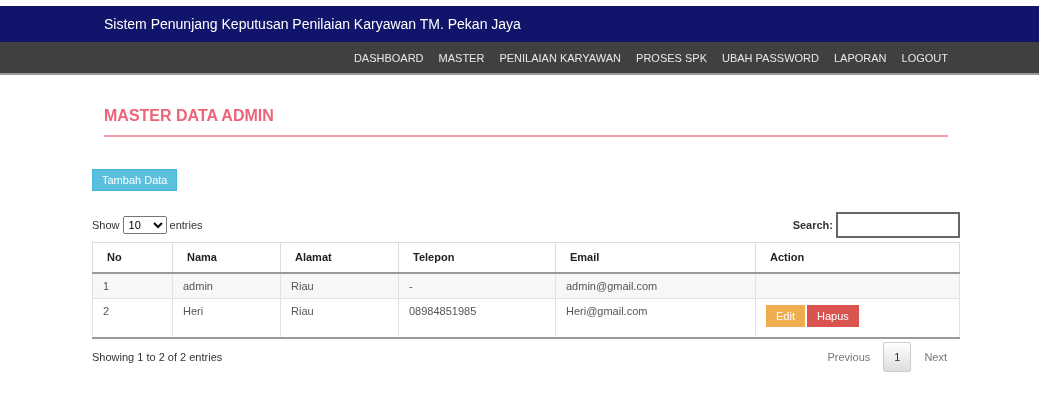 The width and height of the screenshot is (1039, 417). Describe the element at coordinates (144, 225) in the screenshot. I see `entries-select: 10` at that location.